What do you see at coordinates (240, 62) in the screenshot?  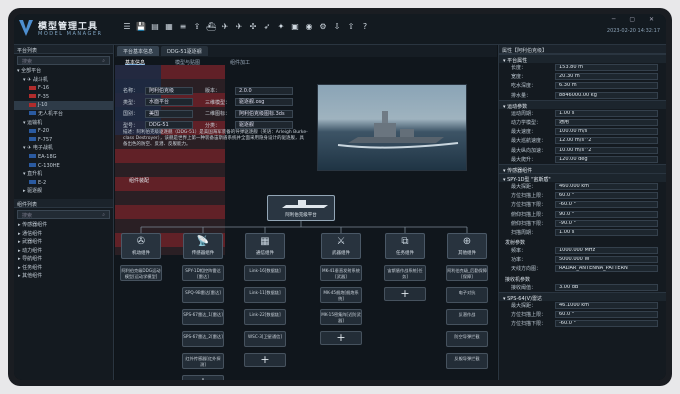 I see `subtab-component: 组件加工` at bounding box center [240, 62].